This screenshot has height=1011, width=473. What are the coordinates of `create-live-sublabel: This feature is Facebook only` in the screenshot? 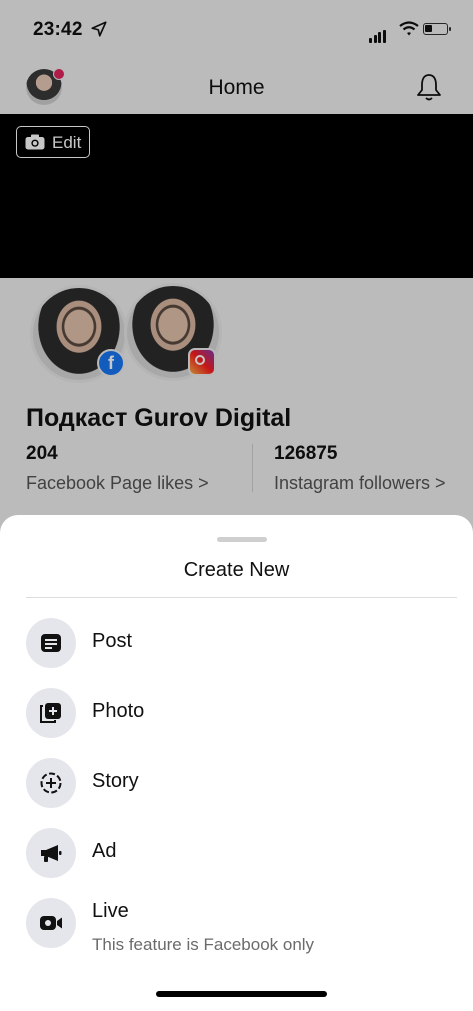 It's located at (203, 944).